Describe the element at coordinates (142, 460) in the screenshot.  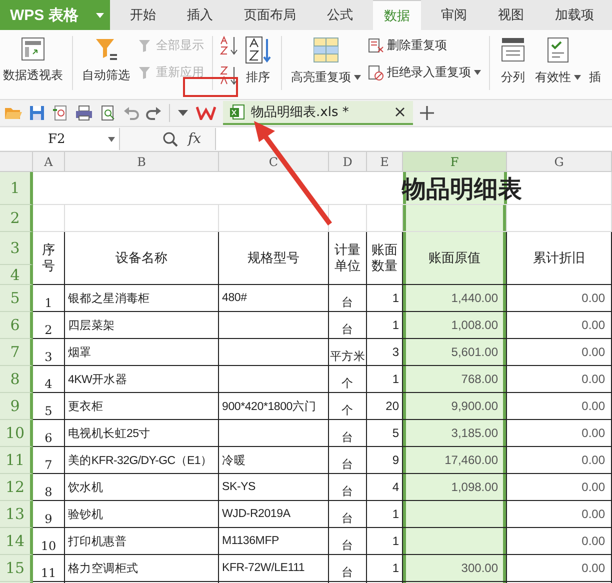
I see `table-cell: 美的KFR-32G/DY-GC（E1）` at that location.